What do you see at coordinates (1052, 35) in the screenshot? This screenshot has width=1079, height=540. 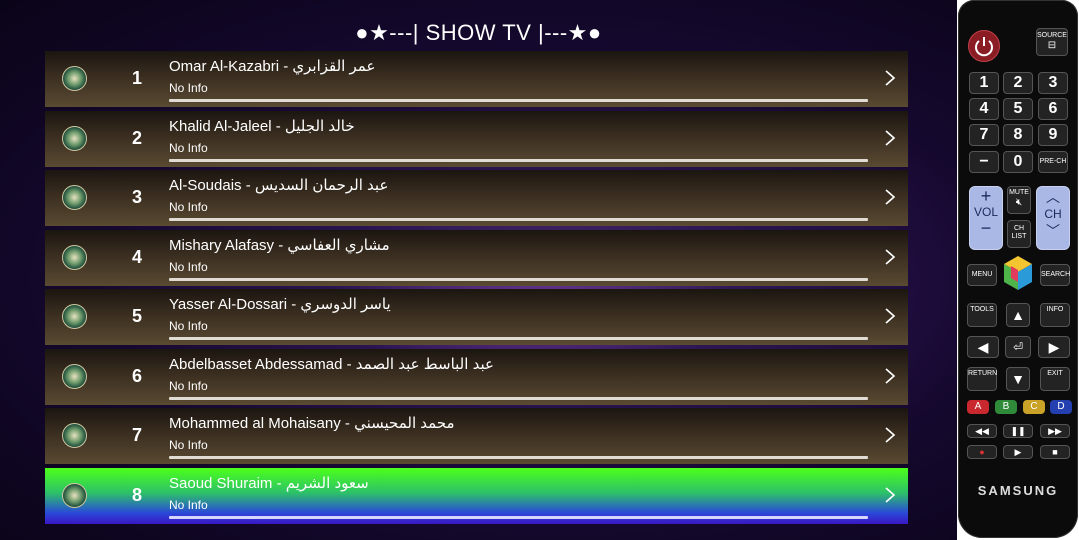 I see `source-label: SOURCE` at bounding box center [1052, 35].